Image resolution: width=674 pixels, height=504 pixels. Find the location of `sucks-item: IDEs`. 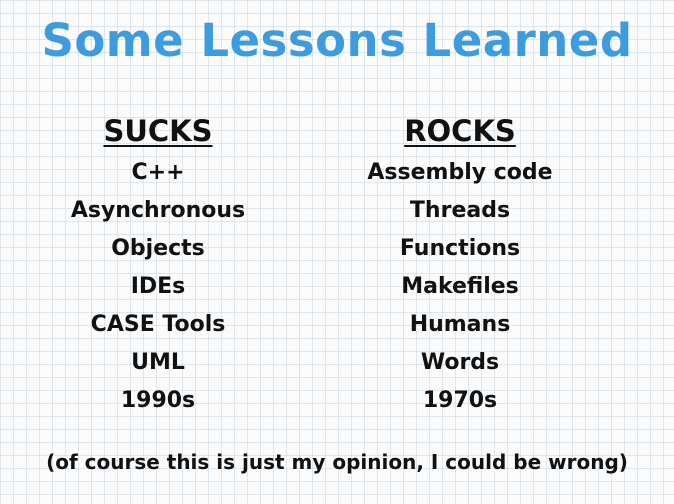

sucks-item: IDEs is located at coordinates (158, 286).